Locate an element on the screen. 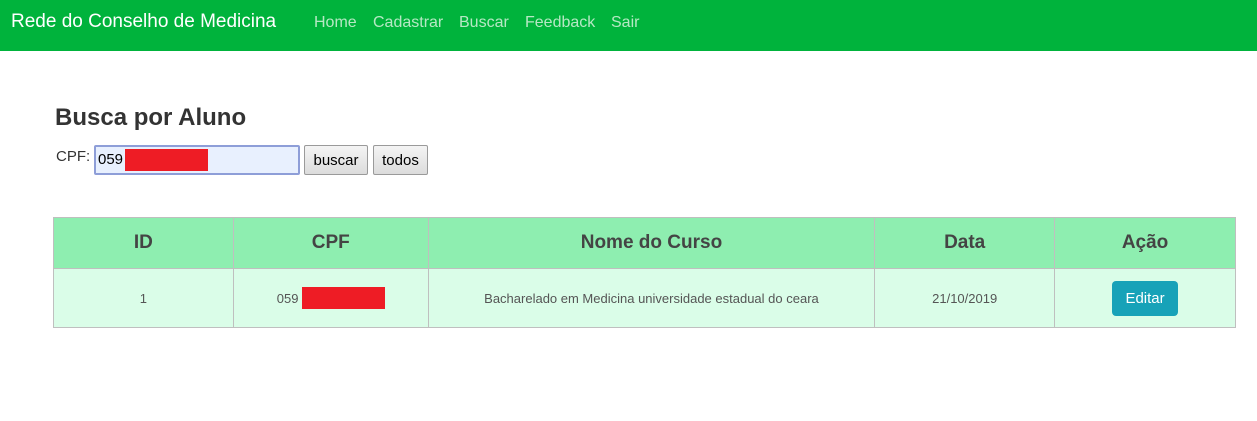 The image size is (1257, 421). edit-button: Editar is located at coordinates (1145, 298).